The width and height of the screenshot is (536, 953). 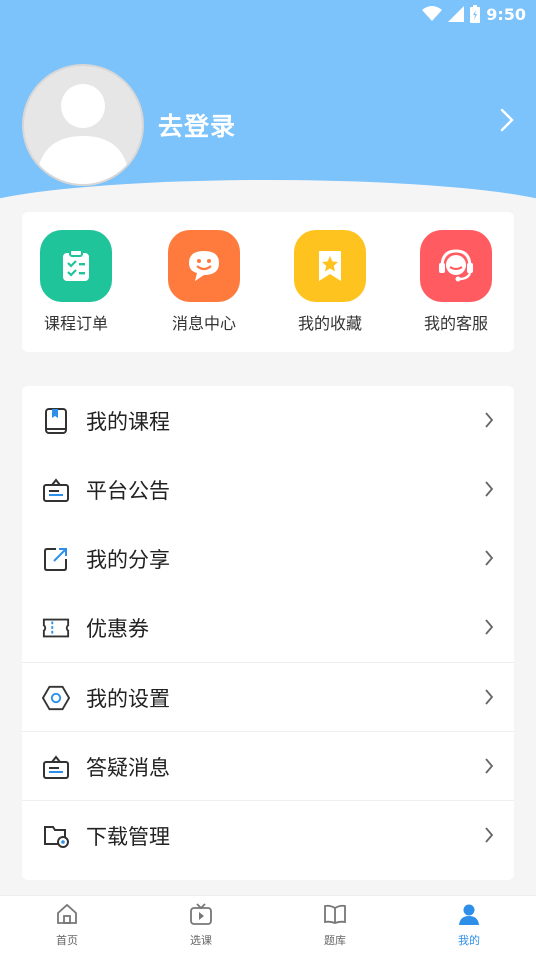 I want to click on battery-icon, so click(x=475, y=14).